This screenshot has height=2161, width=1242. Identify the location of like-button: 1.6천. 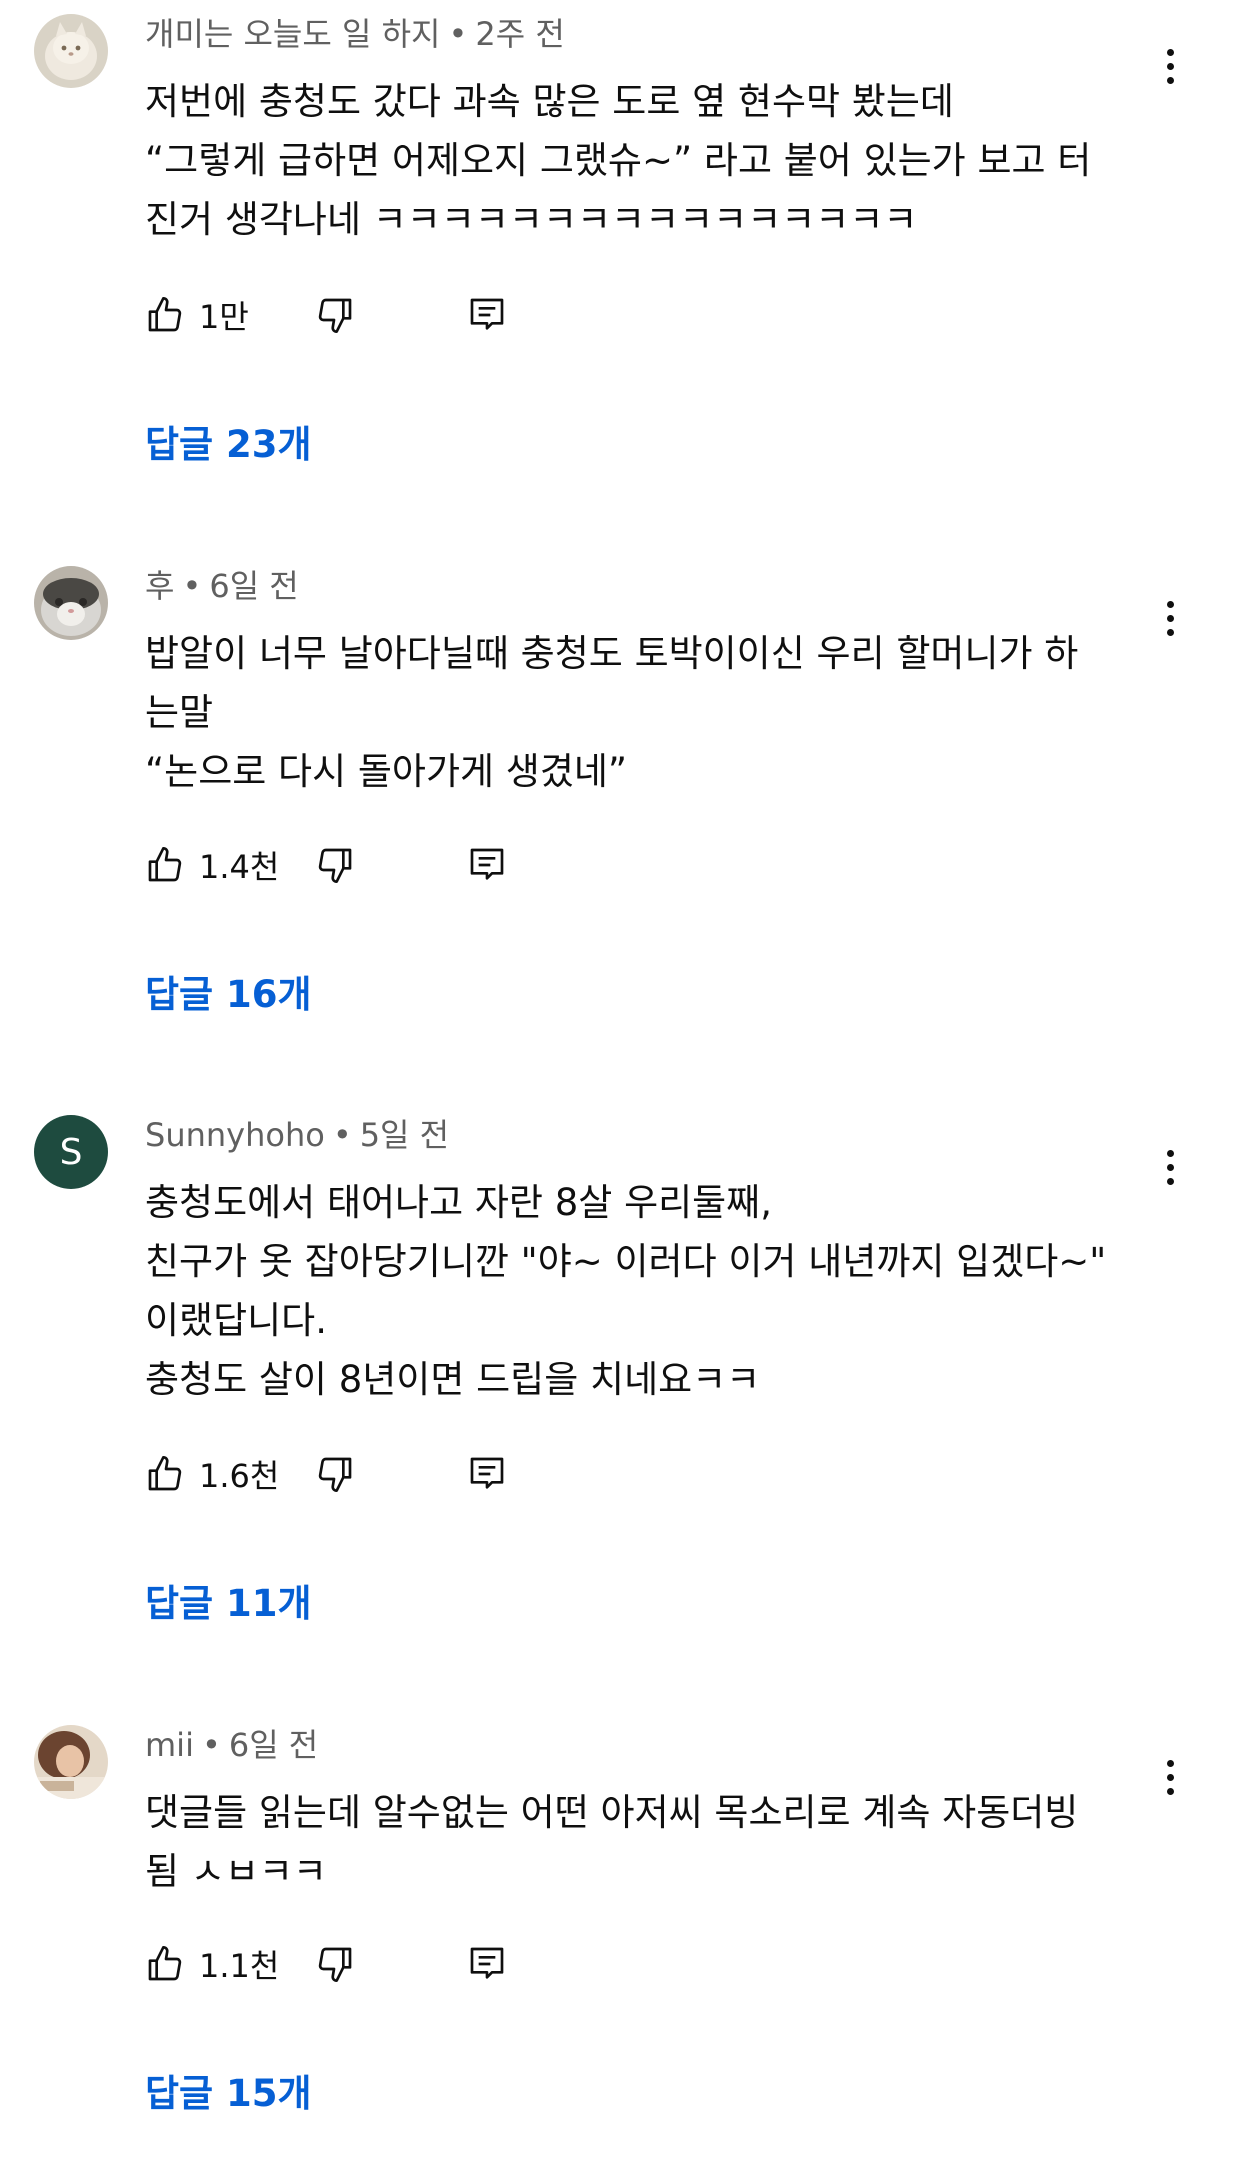
(212, 1474).